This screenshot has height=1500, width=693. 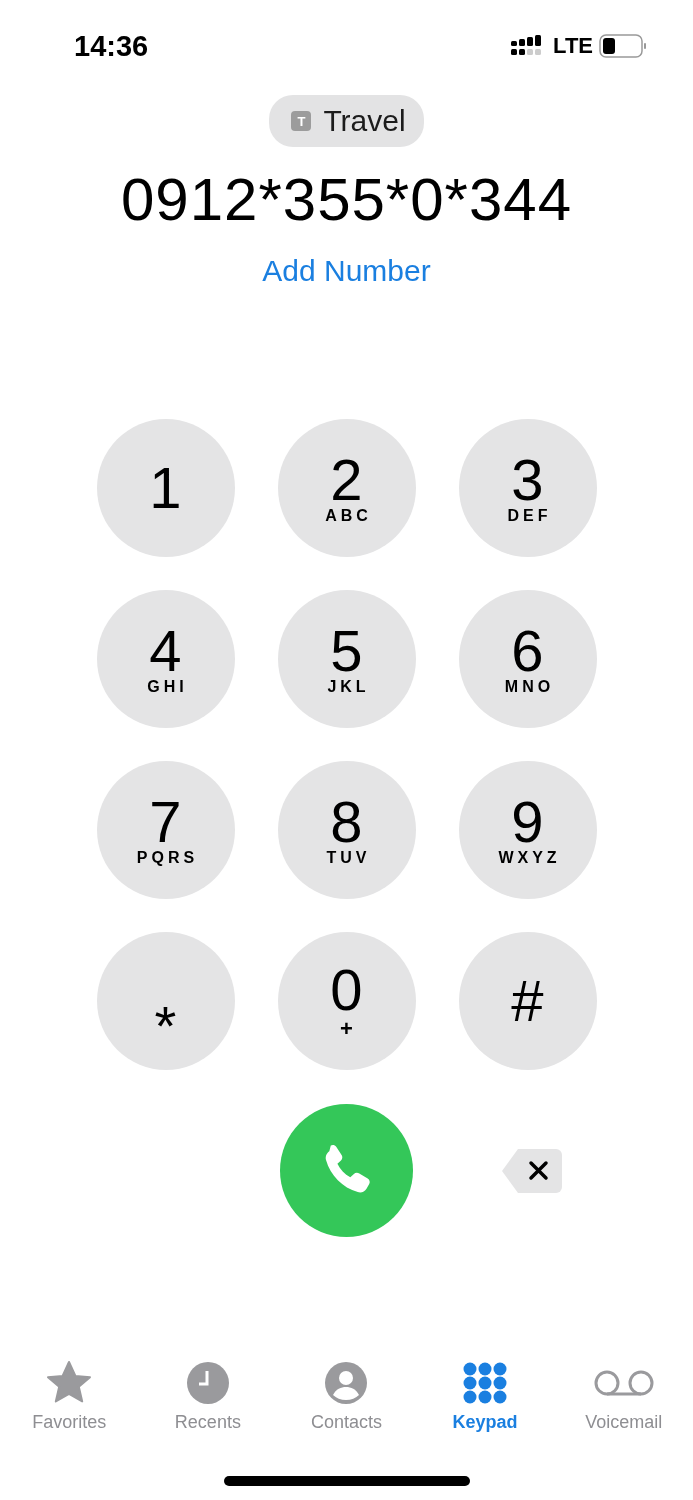 What do you see at coordinates (301, 121) in the screenshot?
I see `line-letter-icon: T` at bounding box center [301, 121].